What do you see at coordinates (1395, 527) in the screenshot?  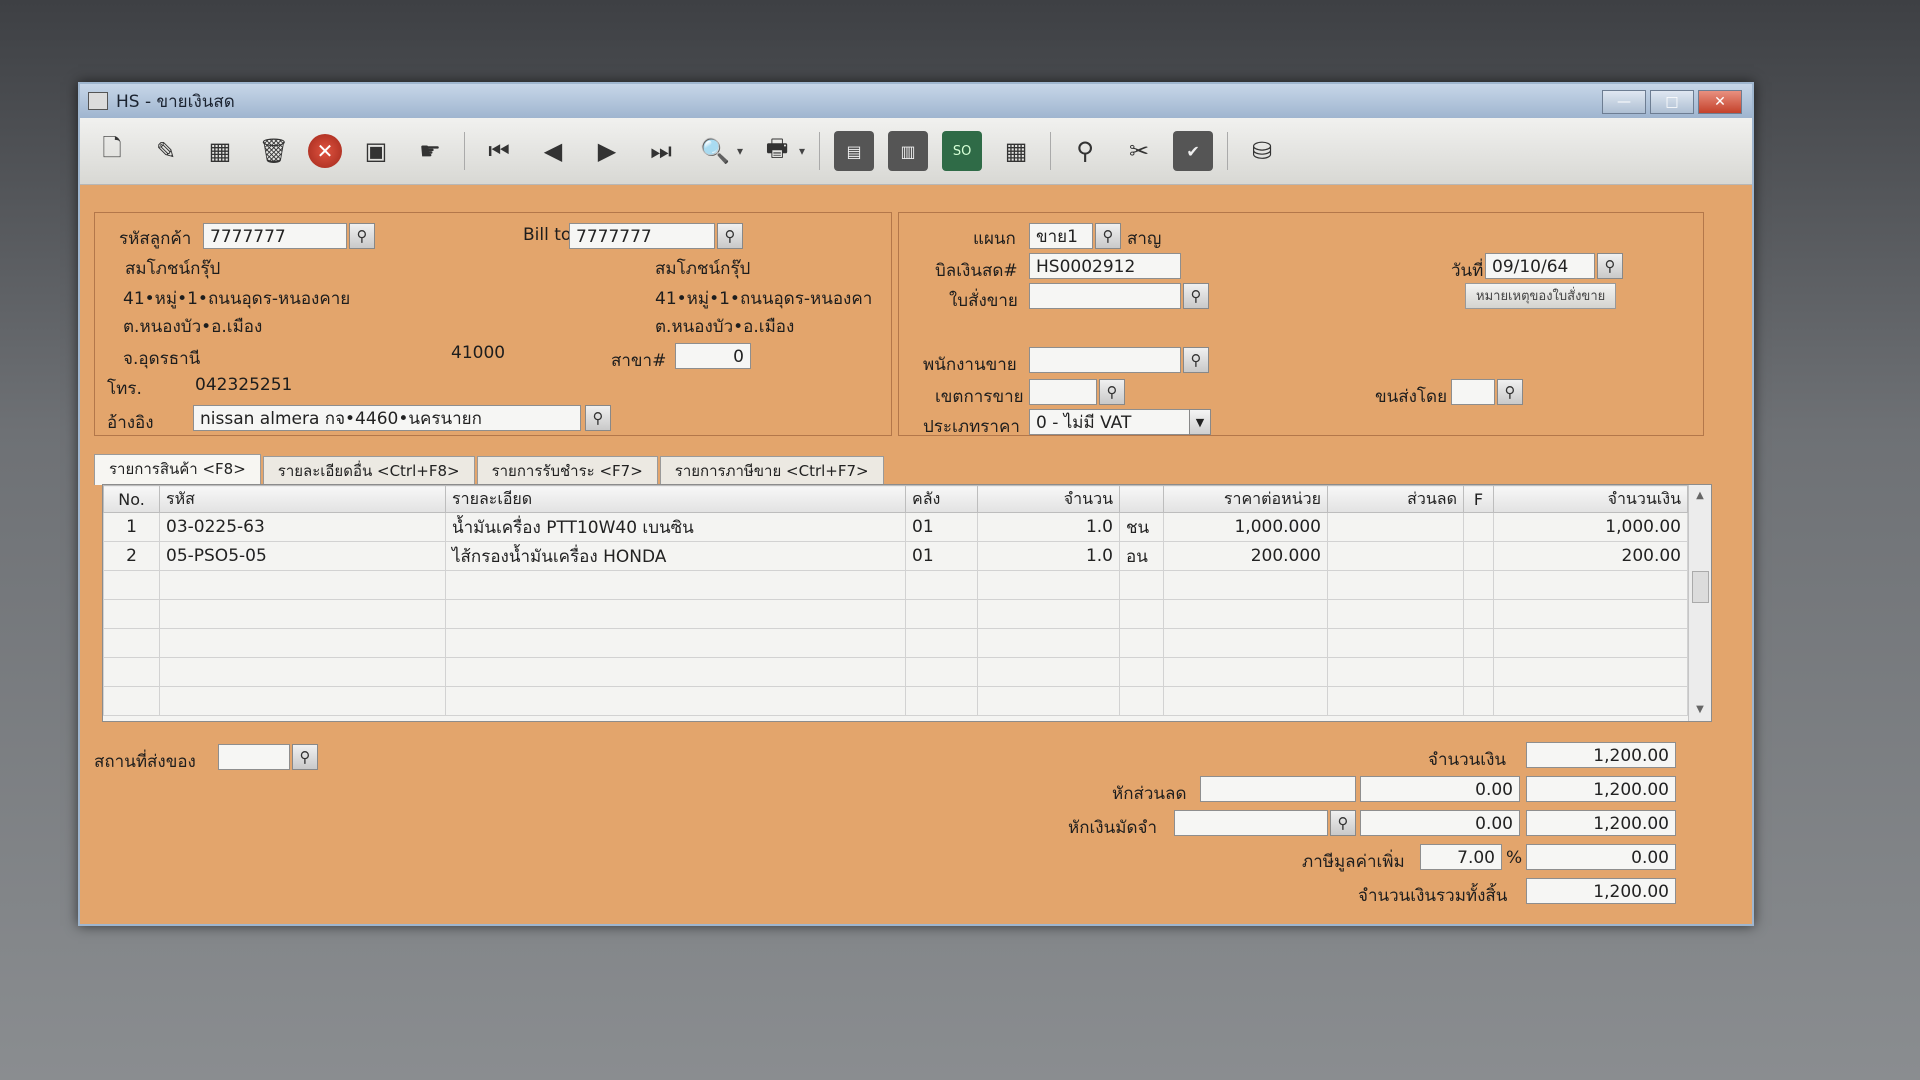 I see `row-discount` at bounding box center [1395, 527].